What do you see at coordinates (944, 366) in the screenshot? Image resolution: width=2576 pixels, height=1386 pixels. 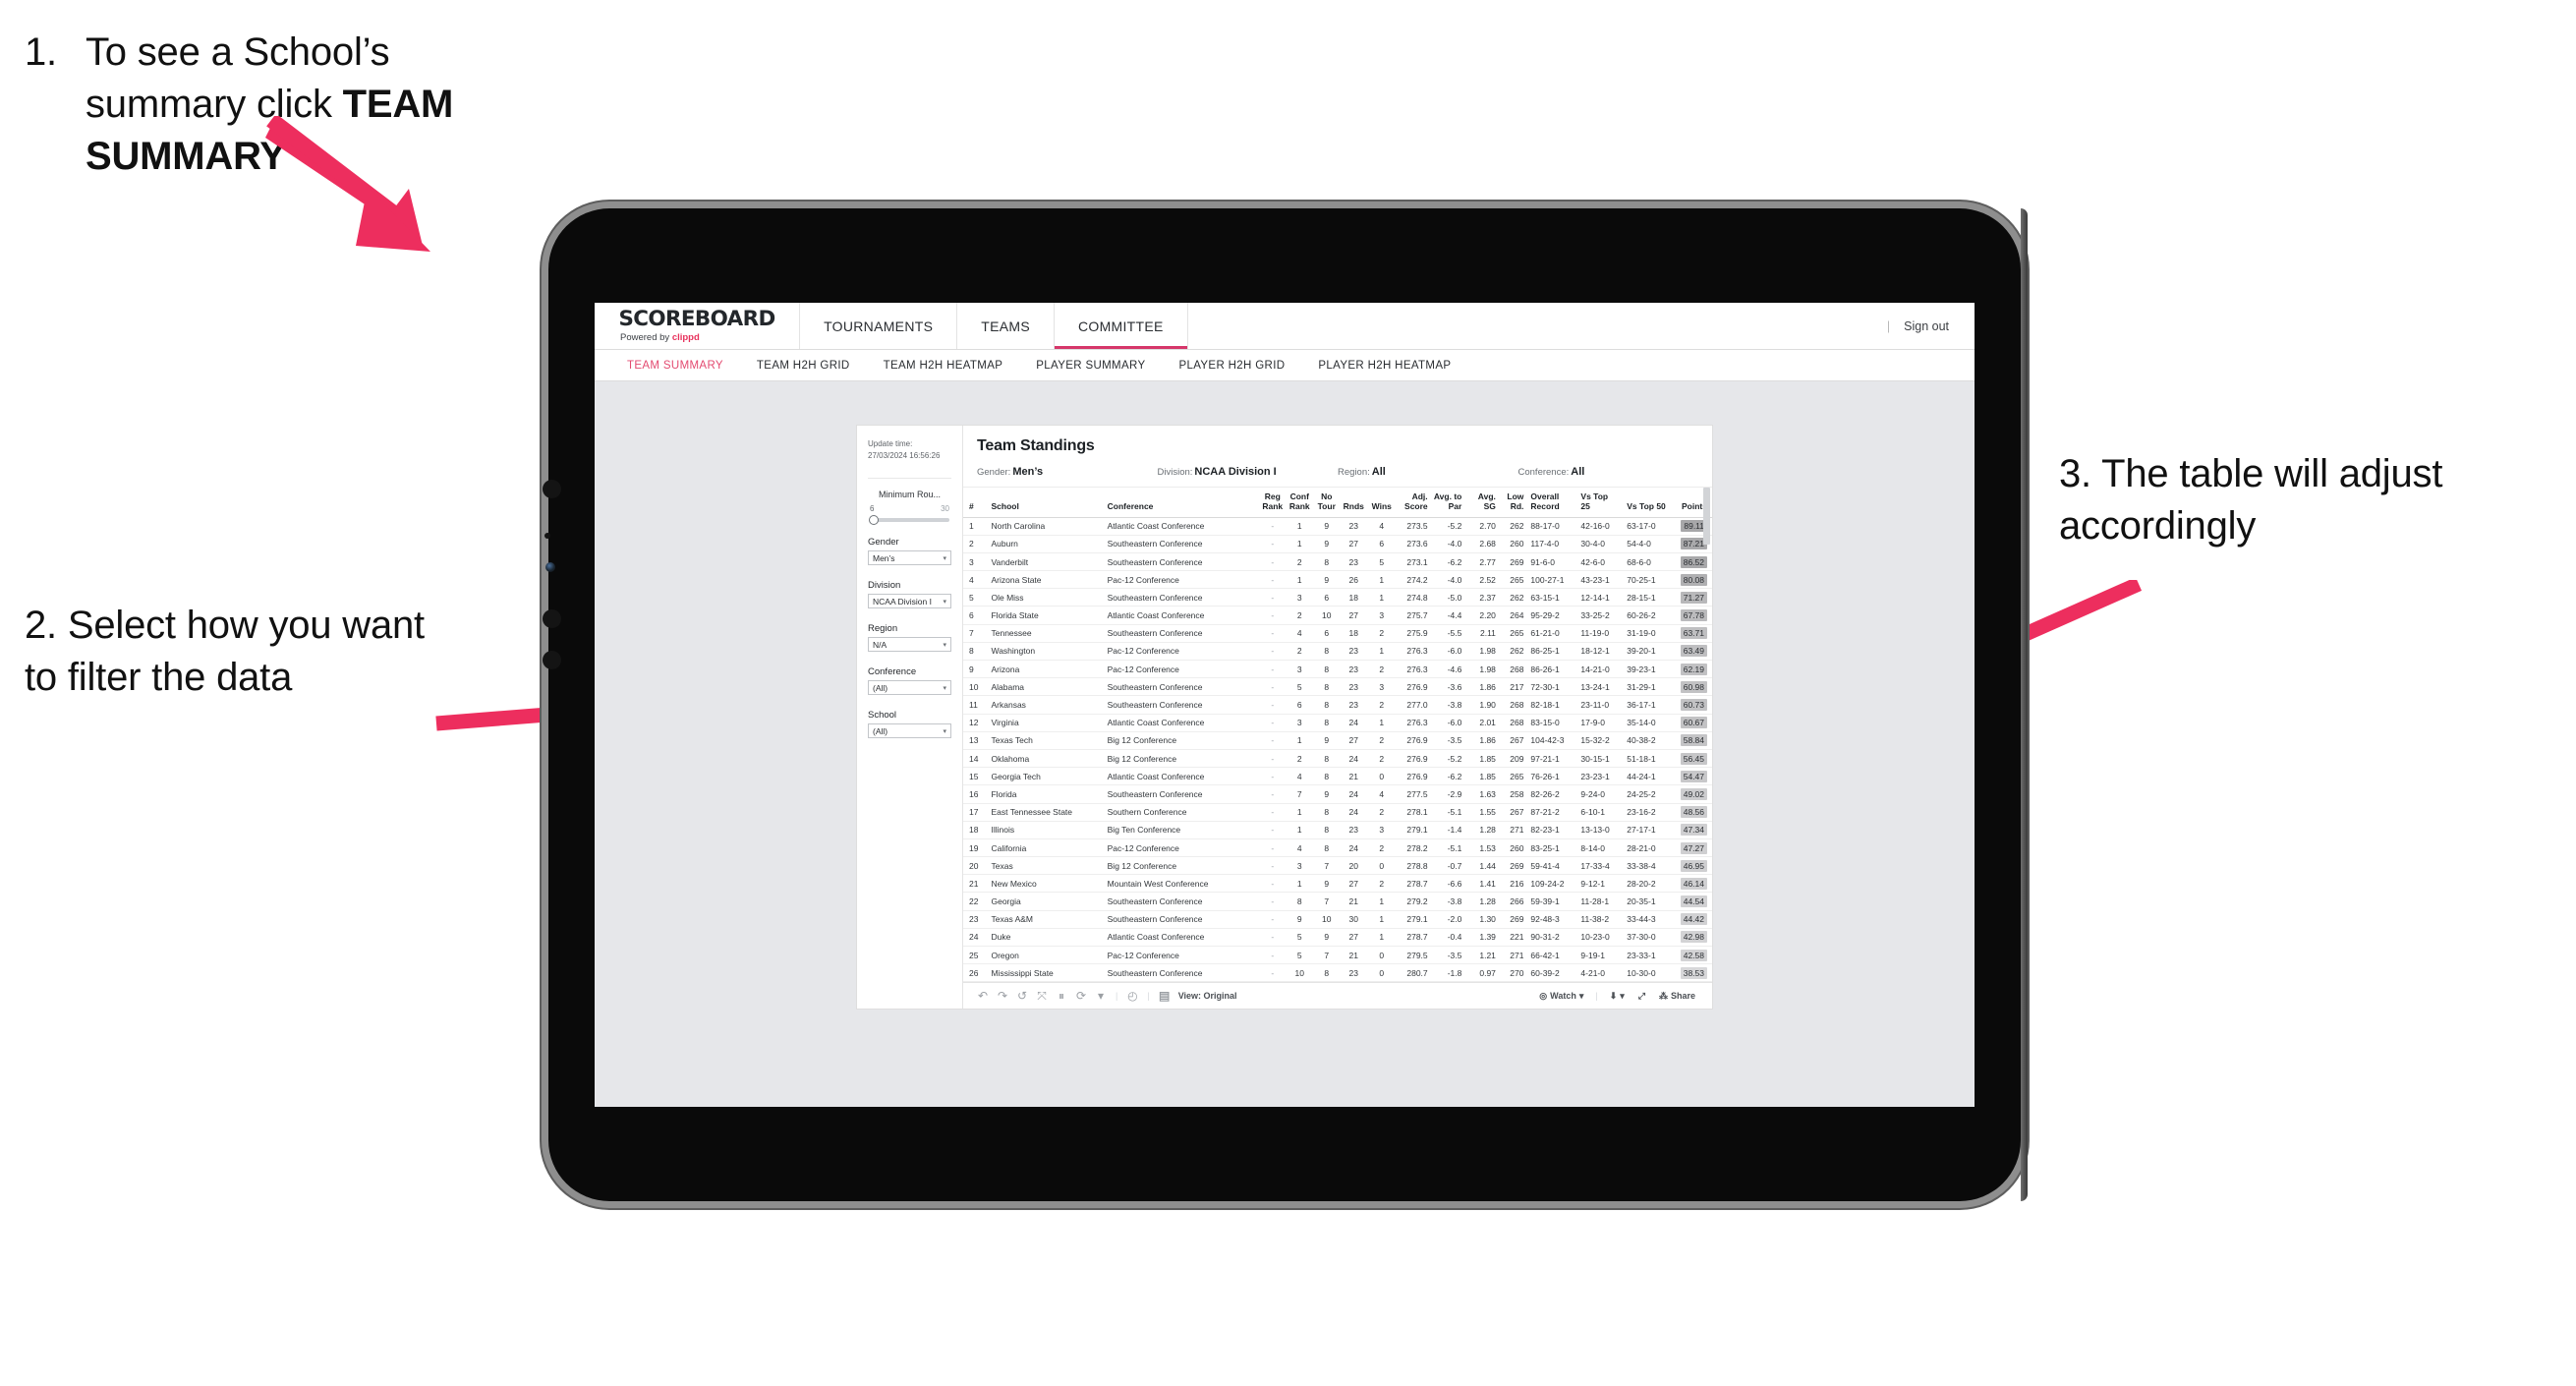 I see `subtab-team-h2h-heatmap: TEAM H2H HEATMAP` at bounding box center [944, 366].